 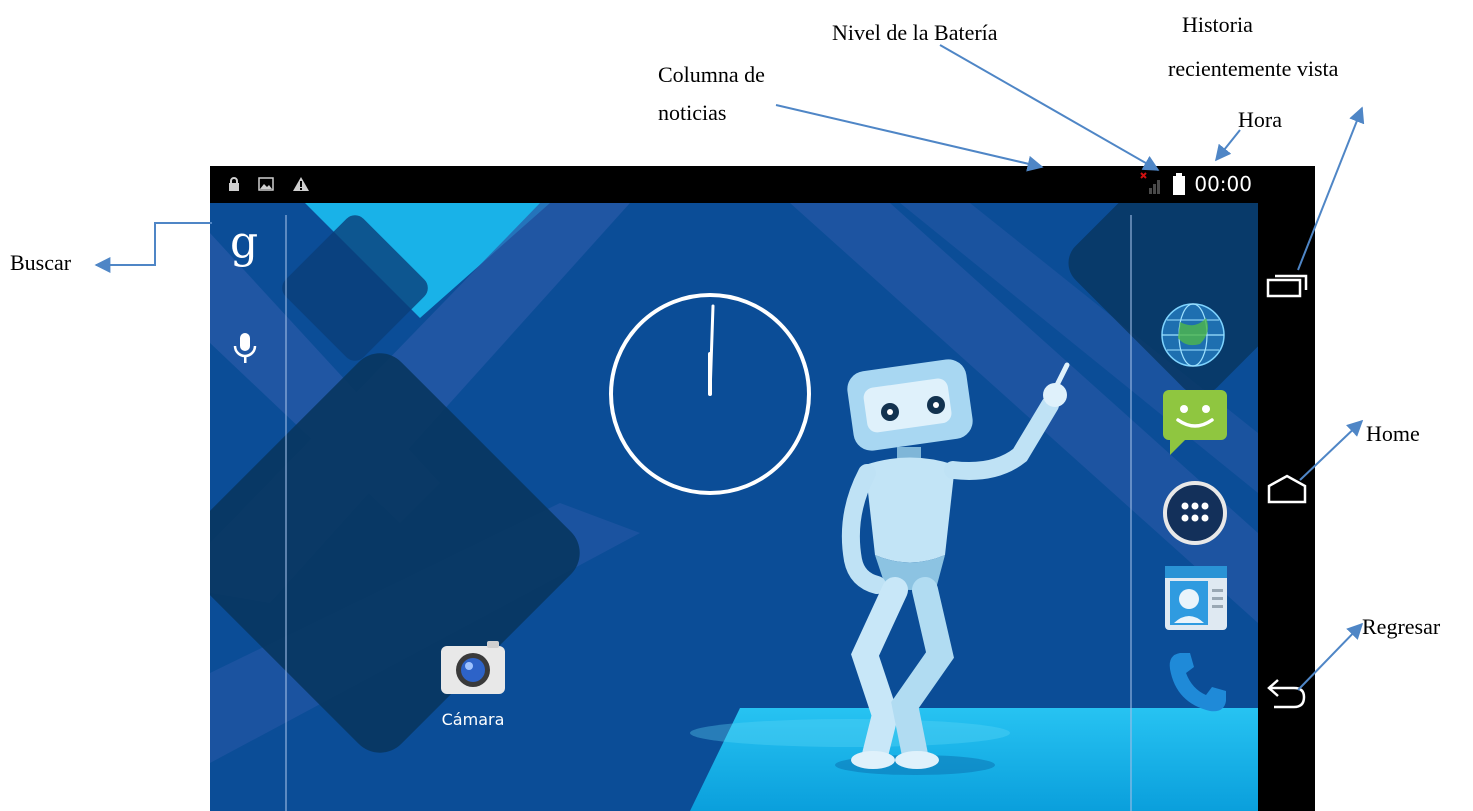 I want to click on arrow-regresar, so click(x=1330, y=656).